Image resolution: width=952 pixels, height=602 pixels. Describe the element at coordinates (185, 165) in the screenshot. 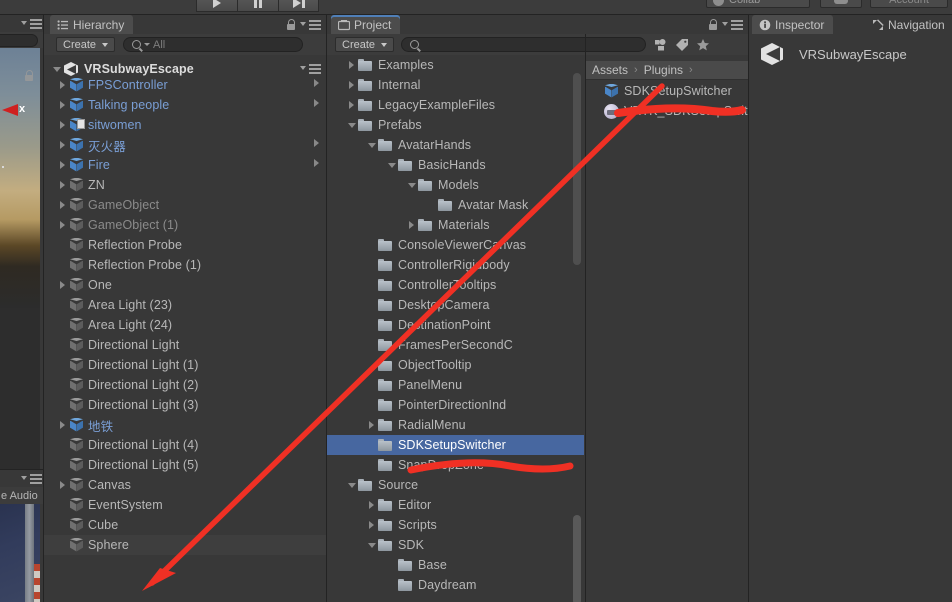

I see `hierarchy-row: Fire` at that location.